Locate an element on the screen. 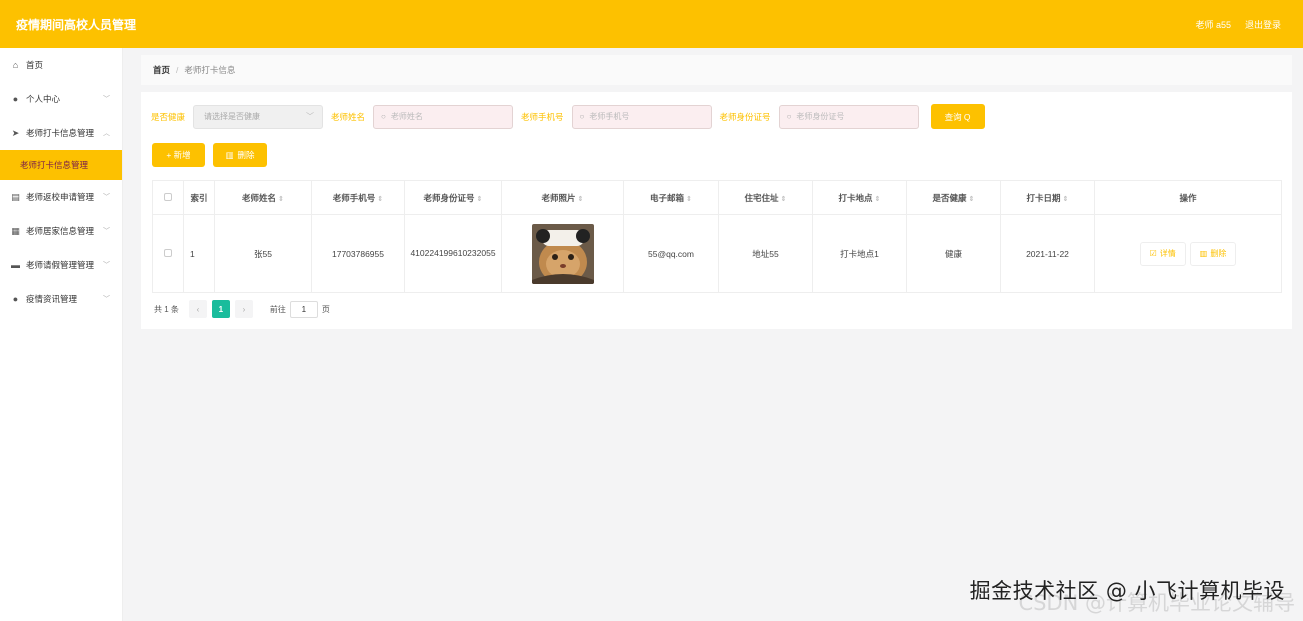  sidebar-subitem-active: 老师打卡信息管理 is located at coordinates (61, 165).